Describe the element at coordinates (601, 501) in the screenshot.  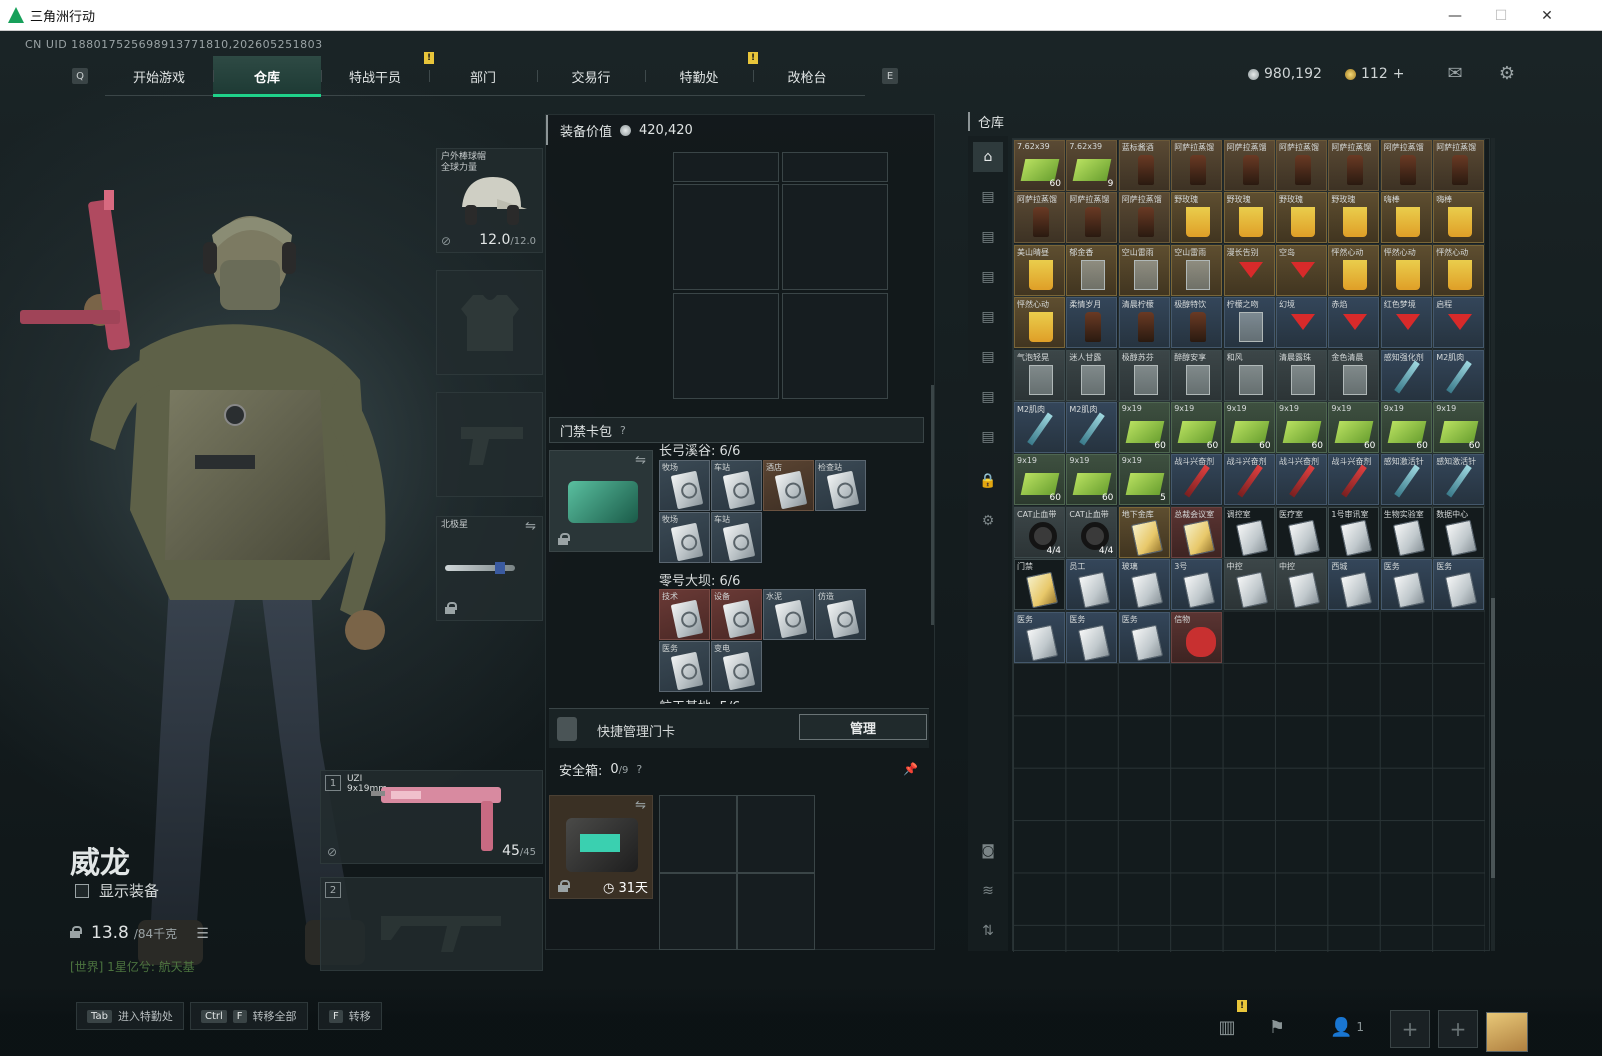
I see `card-pack-slot: ⇋` at that location.